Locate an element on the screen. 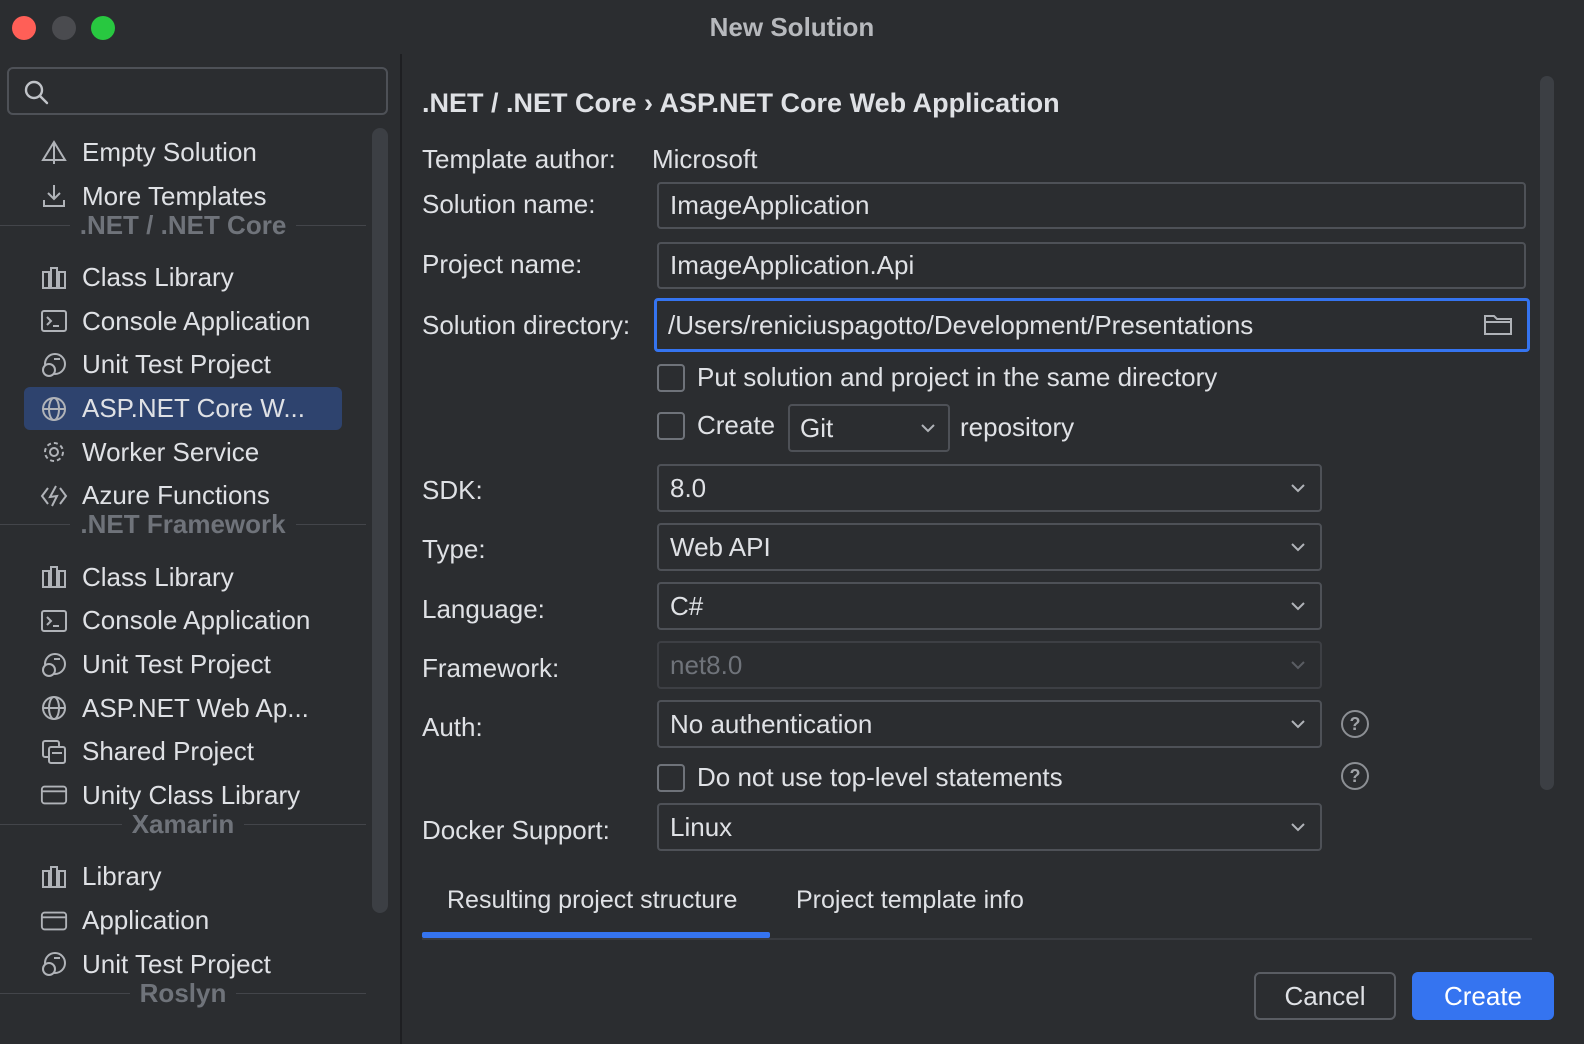  type-label: Type: is located at coordinates (454, 549).